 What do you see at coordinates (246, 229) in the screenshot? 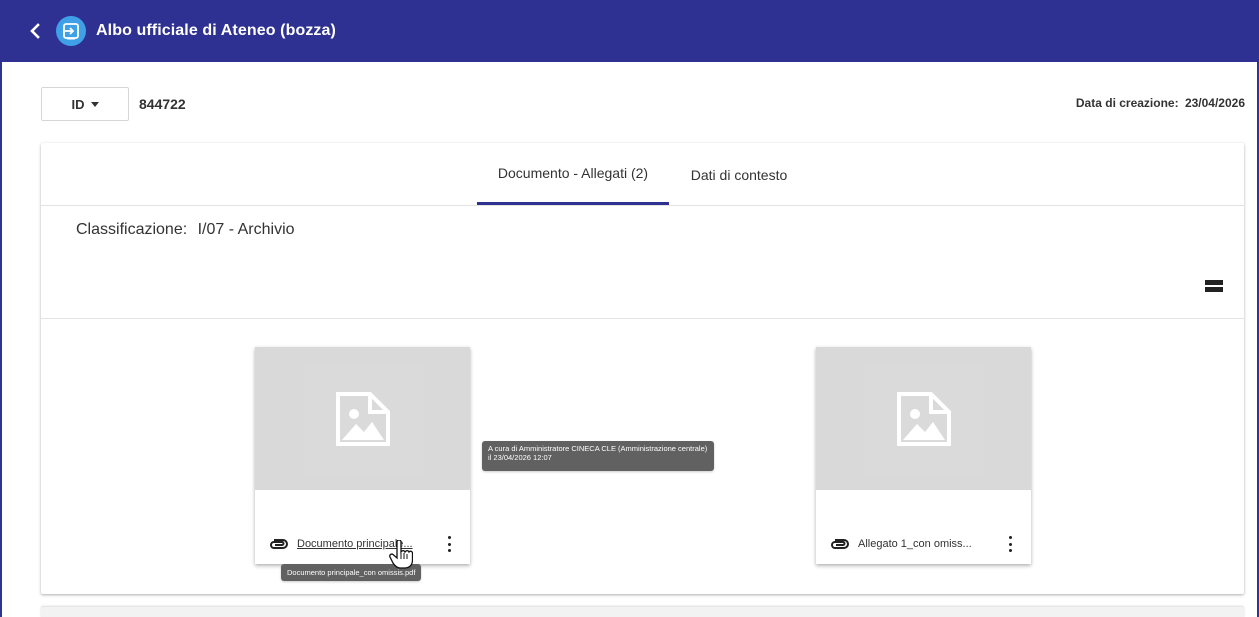
I see `classification-value: I/07 - Archivio` at bounding box center [246, 229].